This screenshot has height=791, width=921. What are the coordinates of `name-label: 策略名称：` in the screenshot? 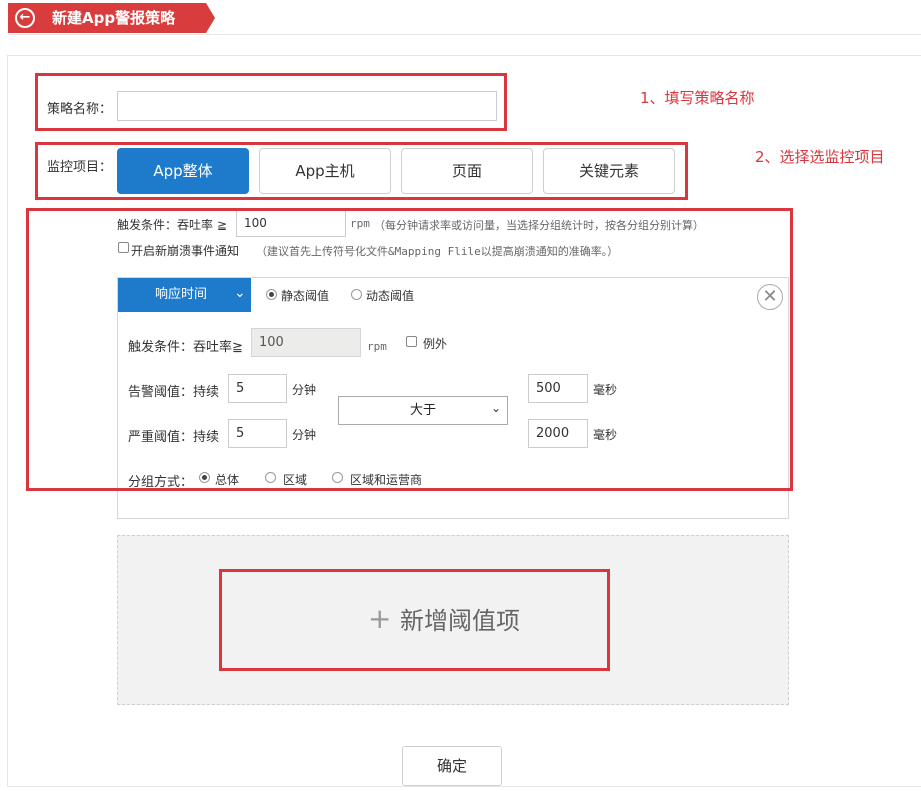 It's located at (80, 109).